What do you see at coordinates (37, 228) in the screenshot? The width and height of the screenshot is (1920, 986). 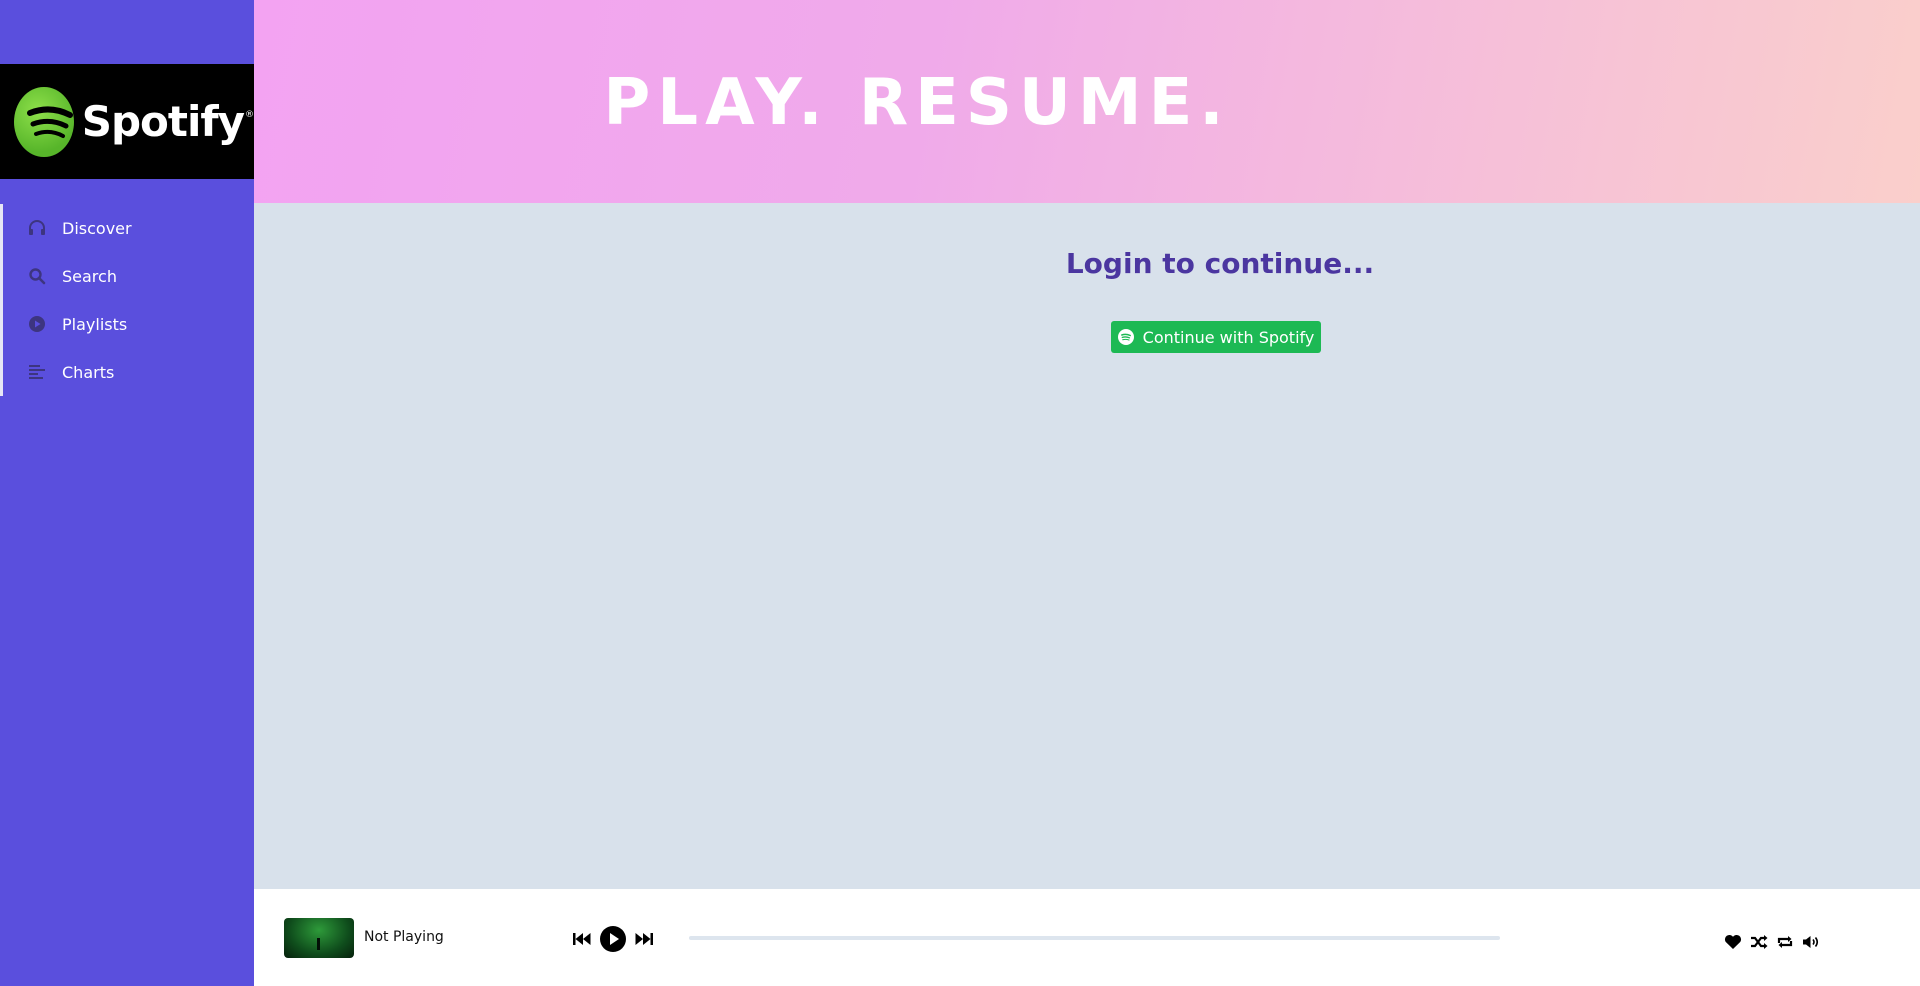 I see `headphones-icon` at bounding box center [37, 228].